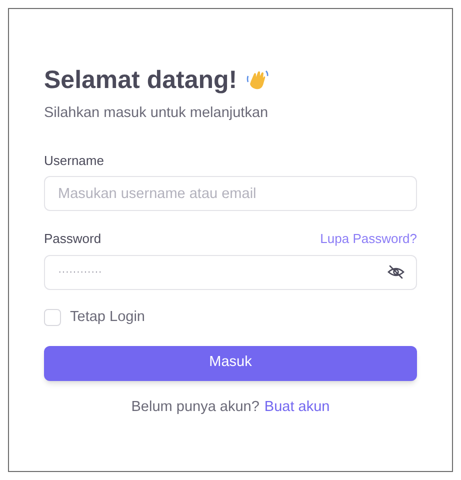 Image resolution: width=461 pixels, height=480 pixels. Describe the element at coordinates (368, 239) in the screenshot. I see `forgot-password-link: Lupa Password?` at that location.